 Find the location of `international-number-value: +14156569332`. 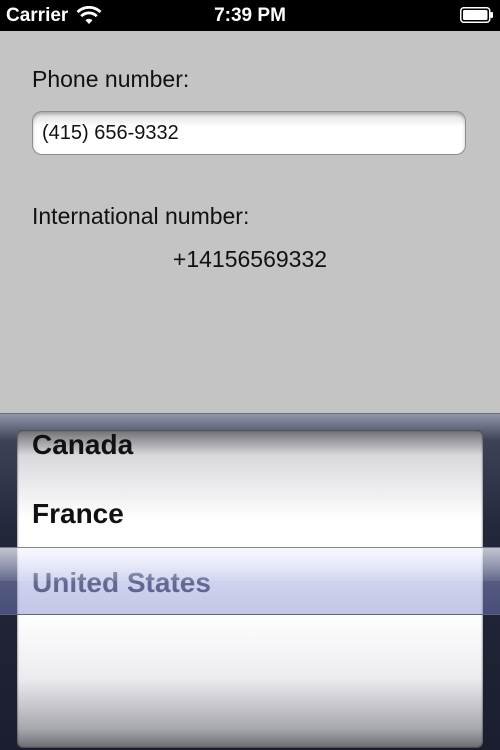

international-number-value: +14156569332 is located at coordinates (250, 259).